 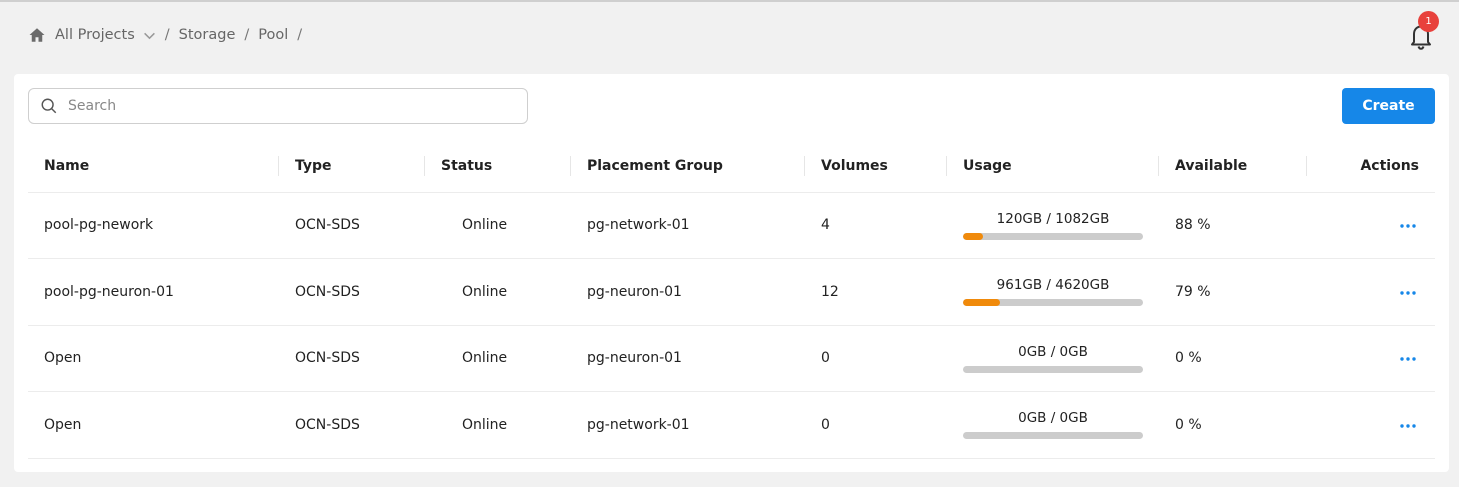 I want to click on pool-name: pool-pg-neuron-01, so click(x=153, y=292).